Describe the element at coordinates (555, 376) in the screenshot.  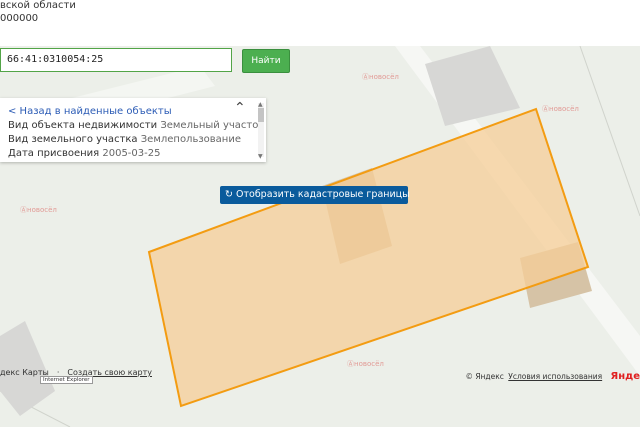
I see `terms-of-use-link: Условия использования` at that location.